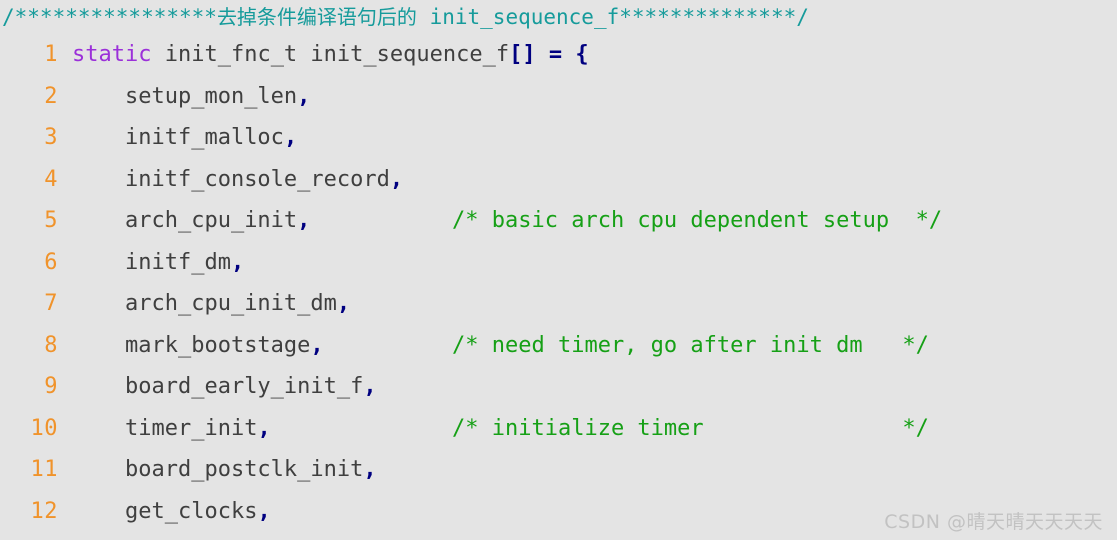  What do you see at coordinates (191, 428) in the screenshot?
I see `identifier: timer_init` at bounding box center [191, 428].